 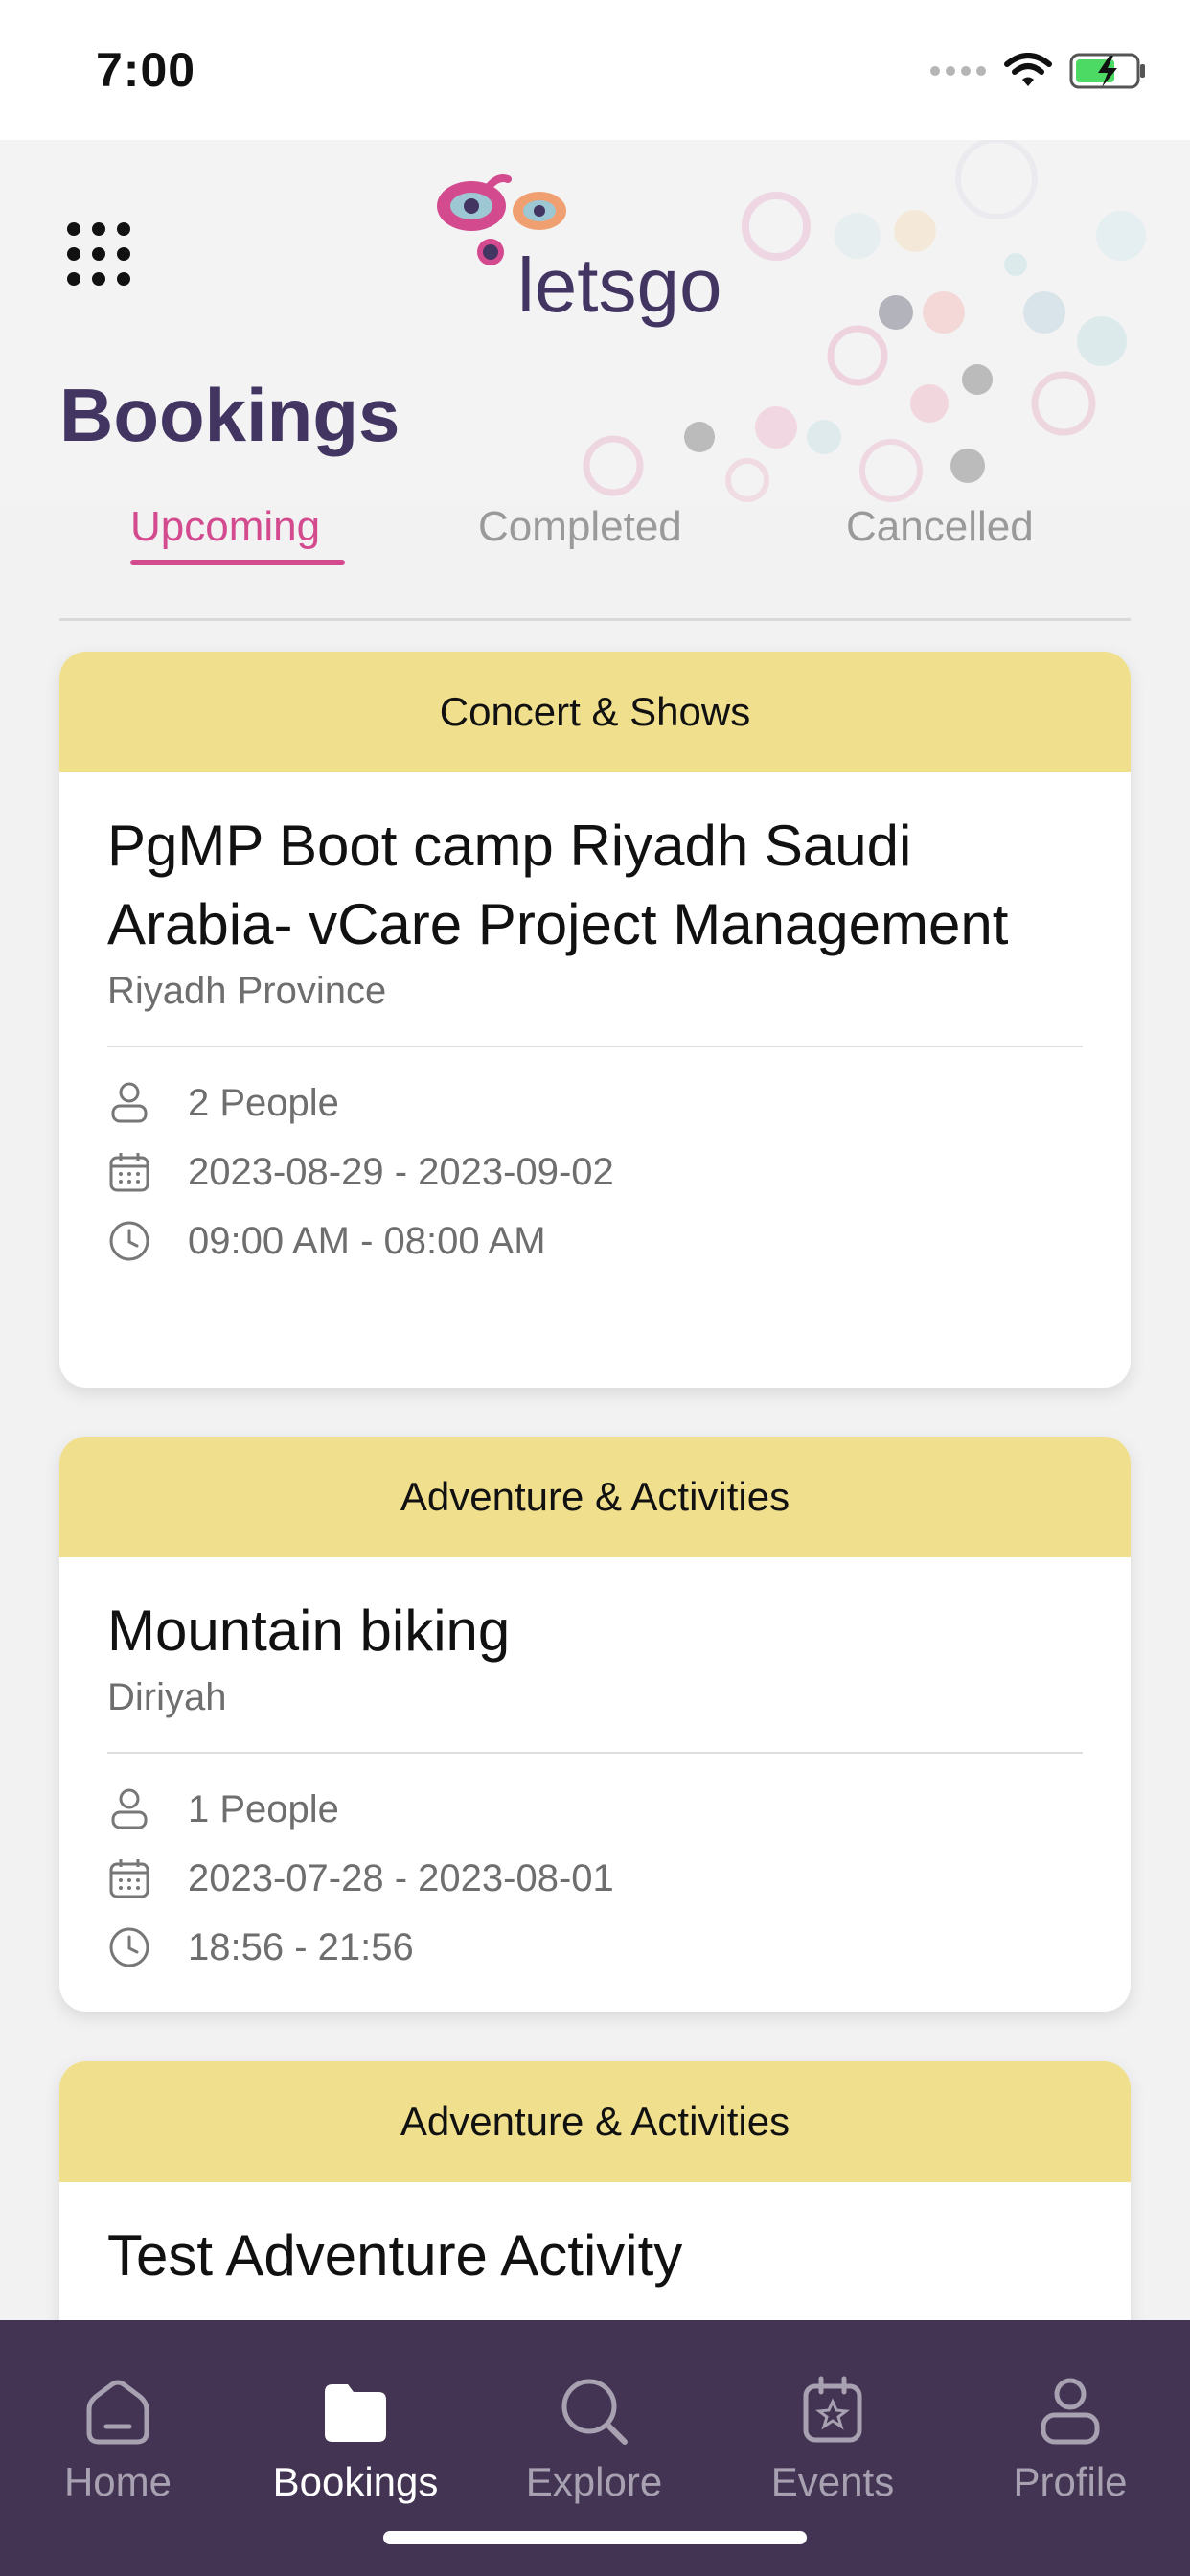 What do you see at coordinates (833, 2481) in the screenshot?
I see `nav-events-label: Events` at bounding box center [833, 2481].